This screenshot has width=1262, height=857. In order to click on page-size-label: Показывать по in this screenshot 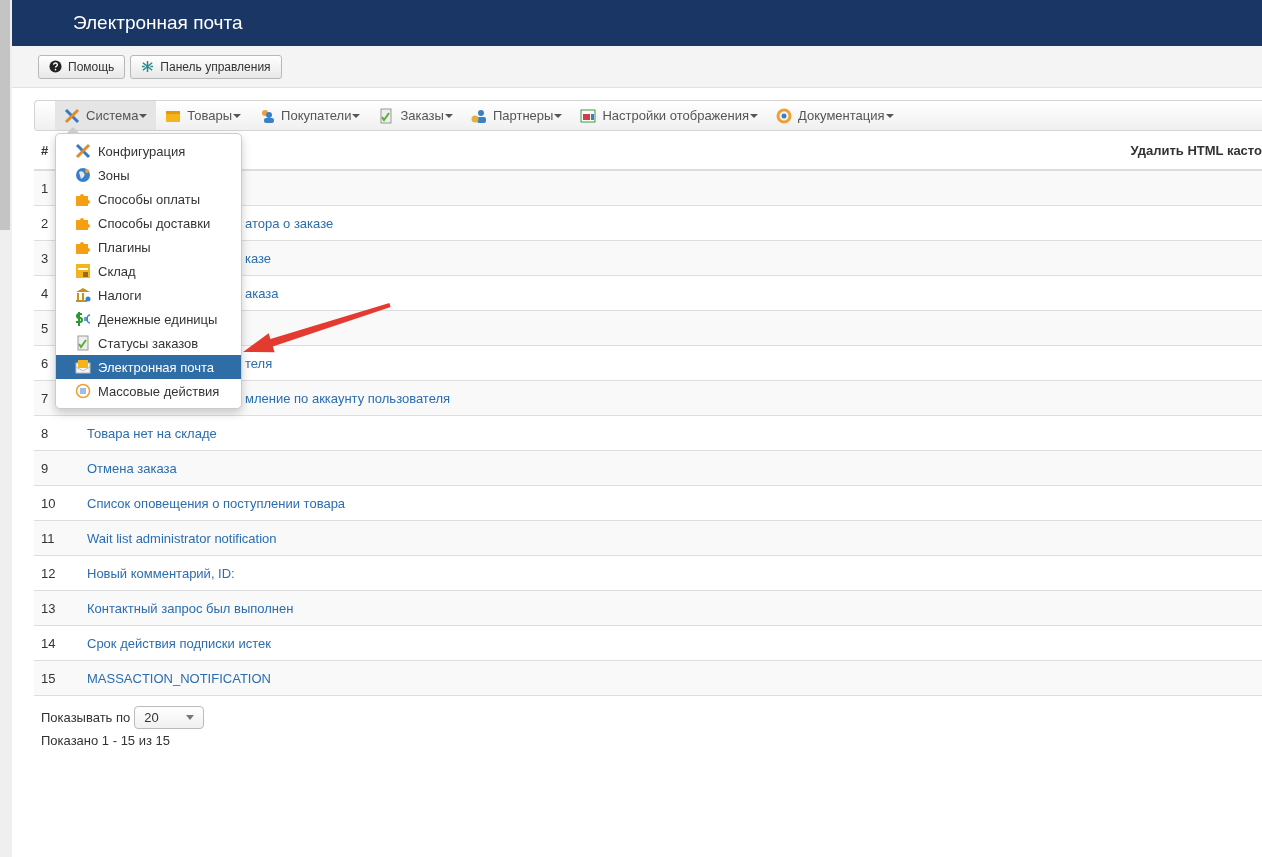, I will do `click(86, 717)`.